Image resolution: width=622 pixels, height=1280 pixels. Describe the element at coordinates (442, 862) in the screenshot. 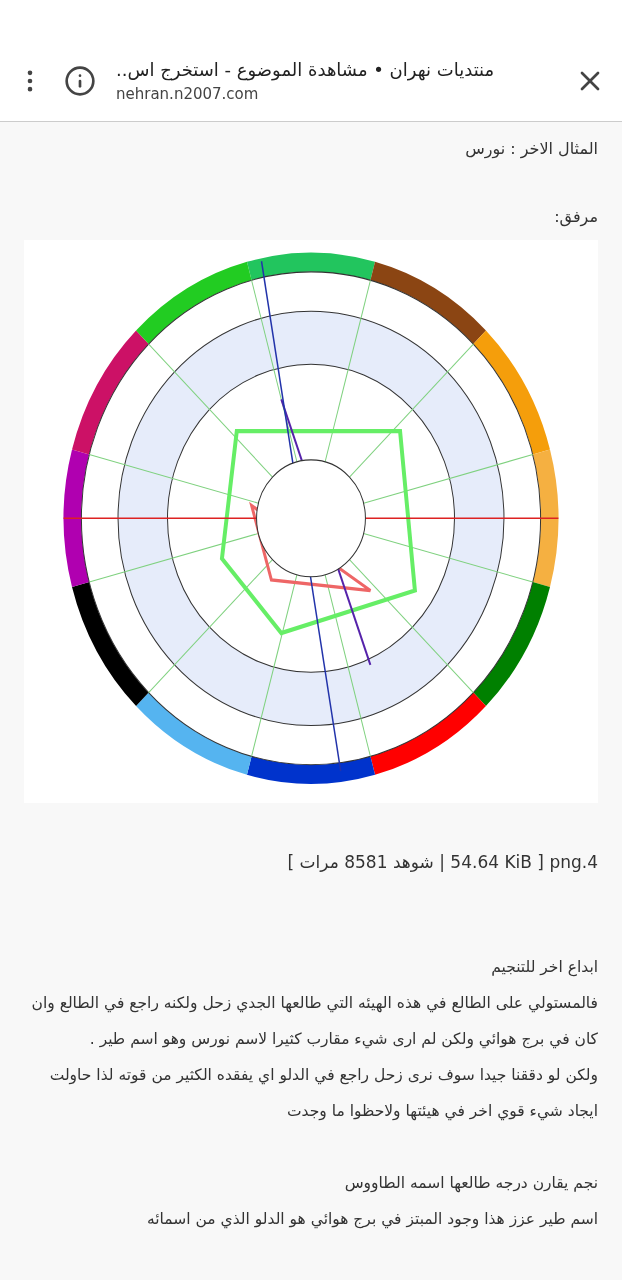

I see `attachment-info: 4.png [ 54.64 KiB | شوهد 8581 مرات ]` at that location.